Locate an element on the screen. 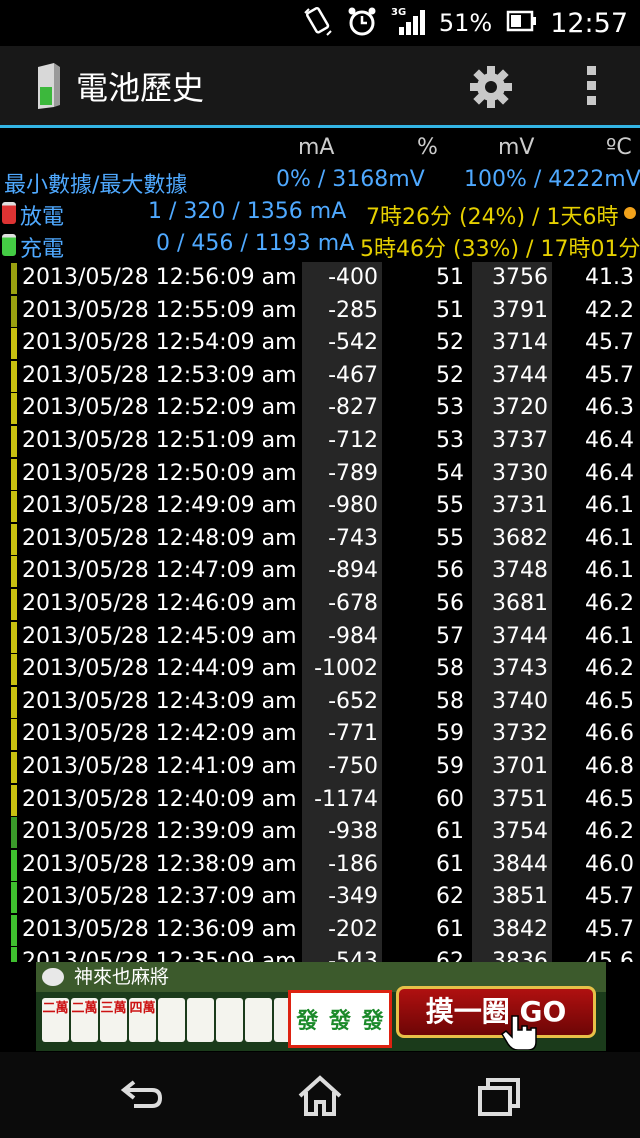 This screenshot has height=1138, width=640. home-icon is located at coordinates (320, 1098).